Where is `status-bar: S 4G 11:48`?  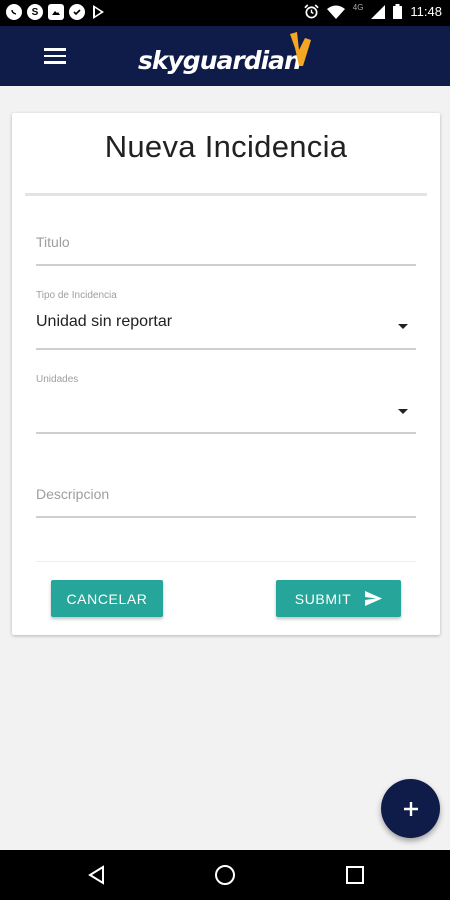
status-bar: S 4G 11:48 is located at coordinates (225, 13).